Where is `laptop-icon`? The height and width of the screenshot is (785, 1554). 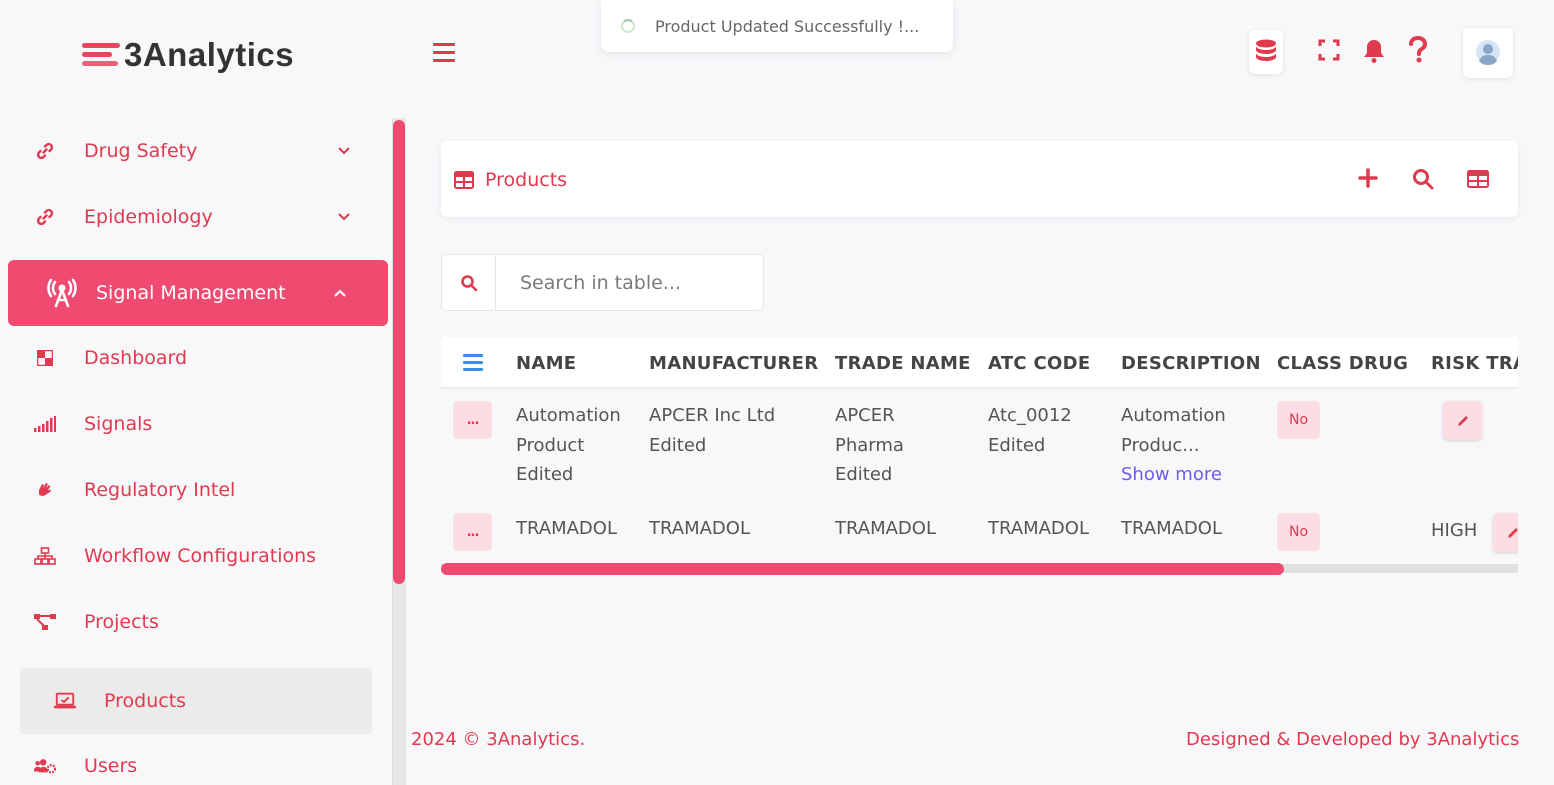 laptop-icon is located at coordinates (65, 701).